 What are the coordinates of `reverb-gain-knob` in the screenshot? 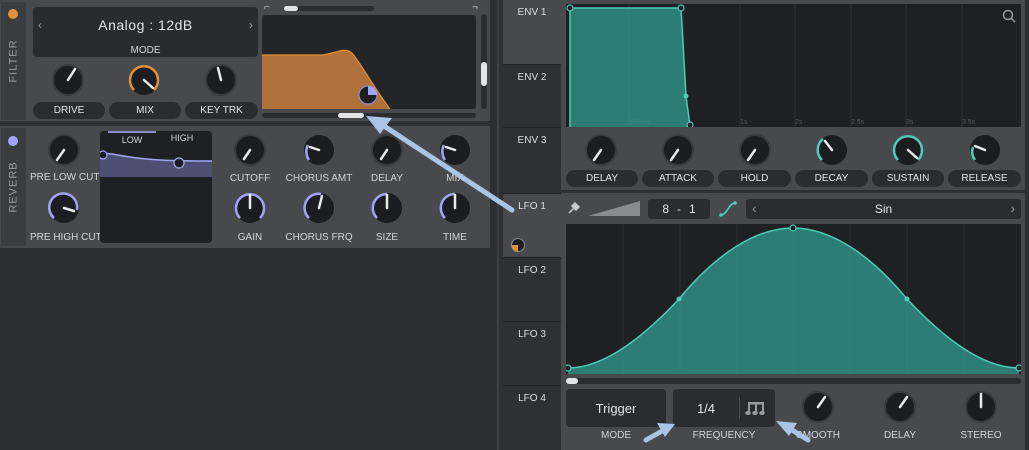 It's located at (250, 208).